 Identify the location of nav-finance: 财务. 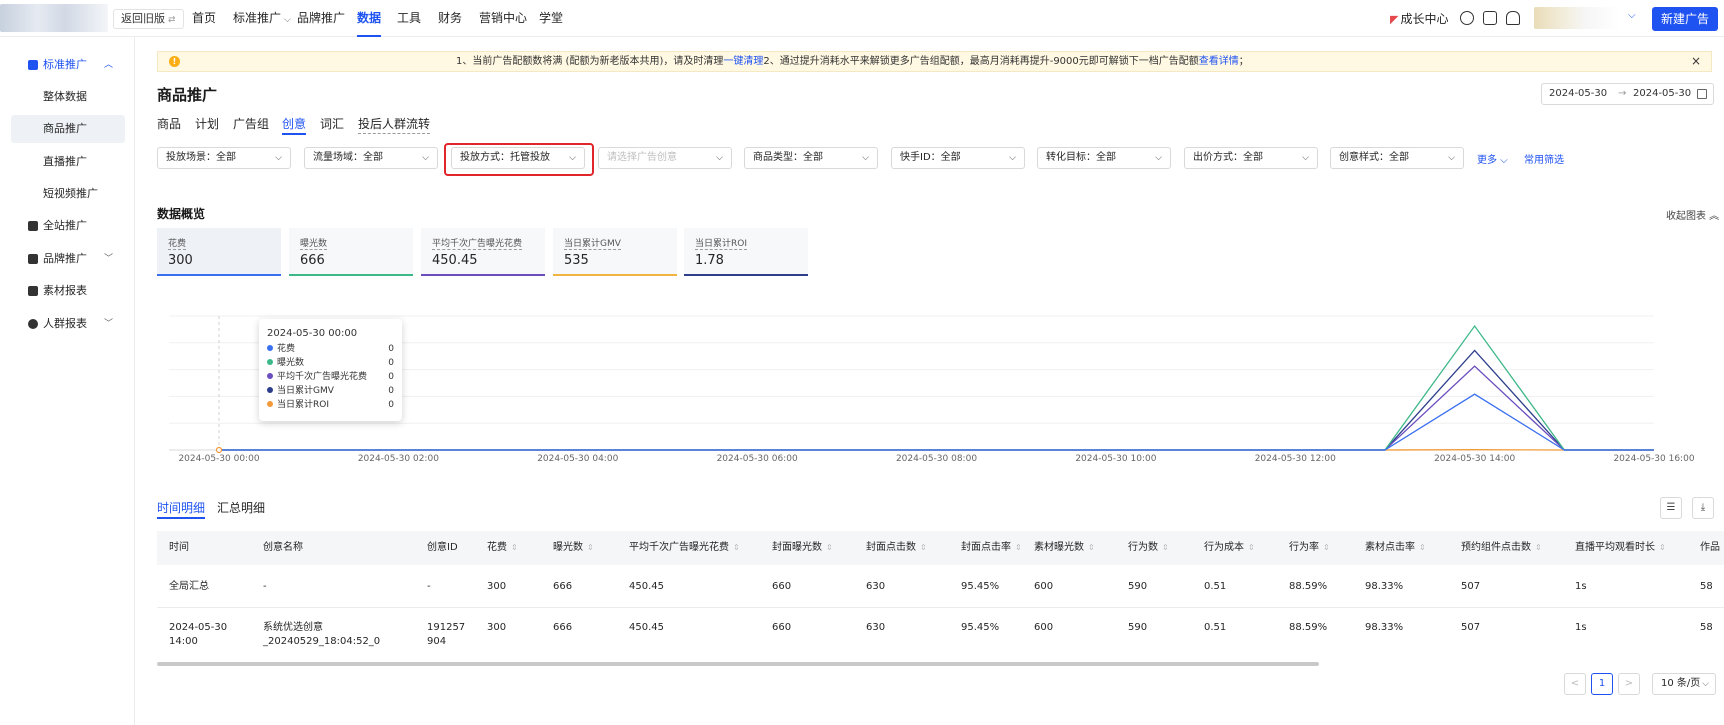
(450, 18).